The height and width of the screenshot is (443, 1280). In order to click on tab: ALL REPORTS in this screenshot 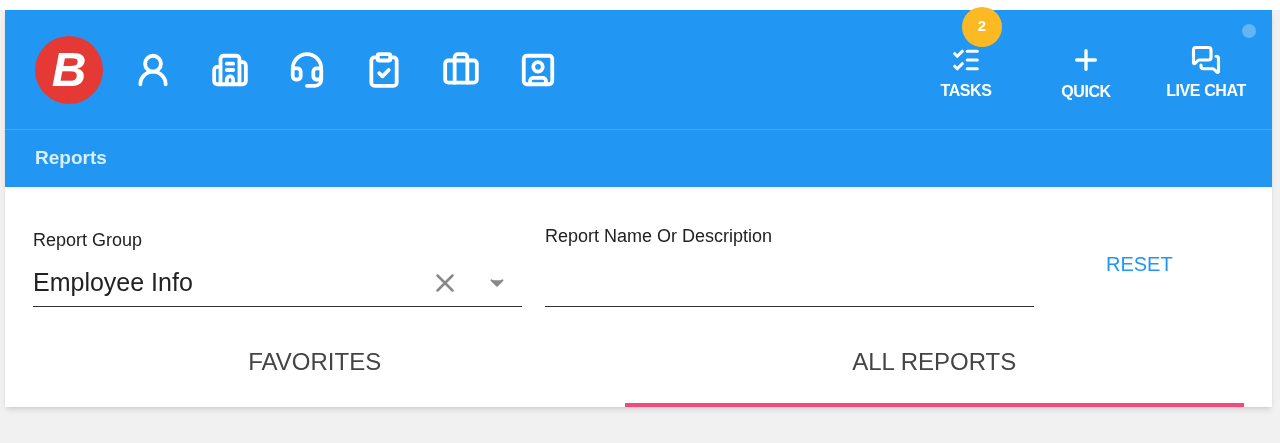, I will do `click(934, 353)`.